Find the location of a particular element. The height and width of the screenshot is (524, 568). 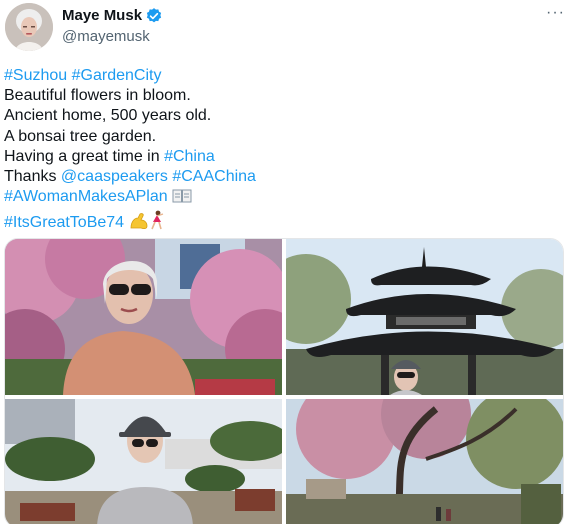

tweet-text-segment: Thanks is located at coordinates (32, 177).